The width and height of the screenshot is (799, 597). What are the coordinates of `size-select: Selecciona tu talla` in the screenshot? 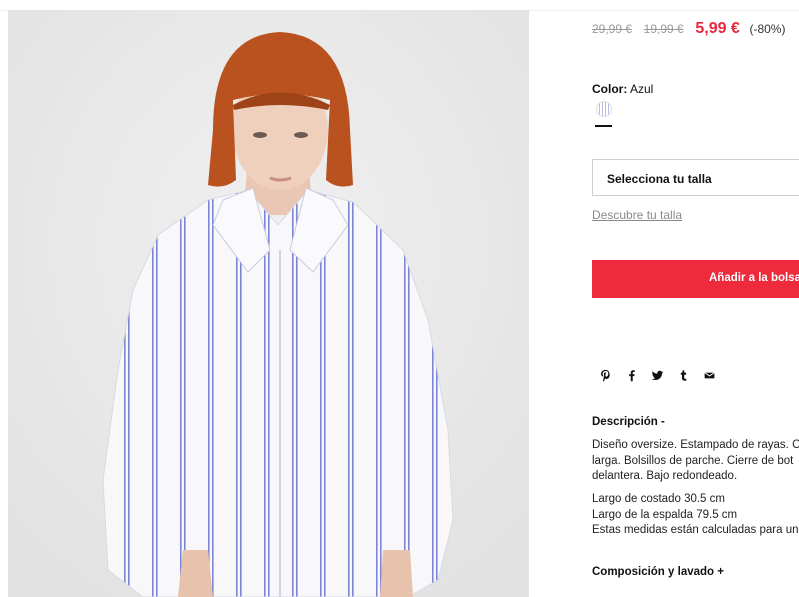 It's located at (695, 177).